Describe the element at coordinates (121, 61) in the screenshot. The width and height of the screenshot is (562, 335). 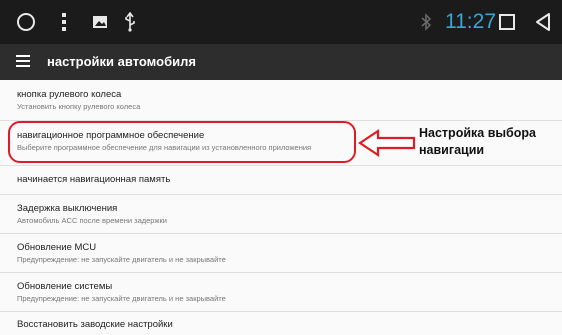
I see `page-title: настройки автомобиля` at that location.